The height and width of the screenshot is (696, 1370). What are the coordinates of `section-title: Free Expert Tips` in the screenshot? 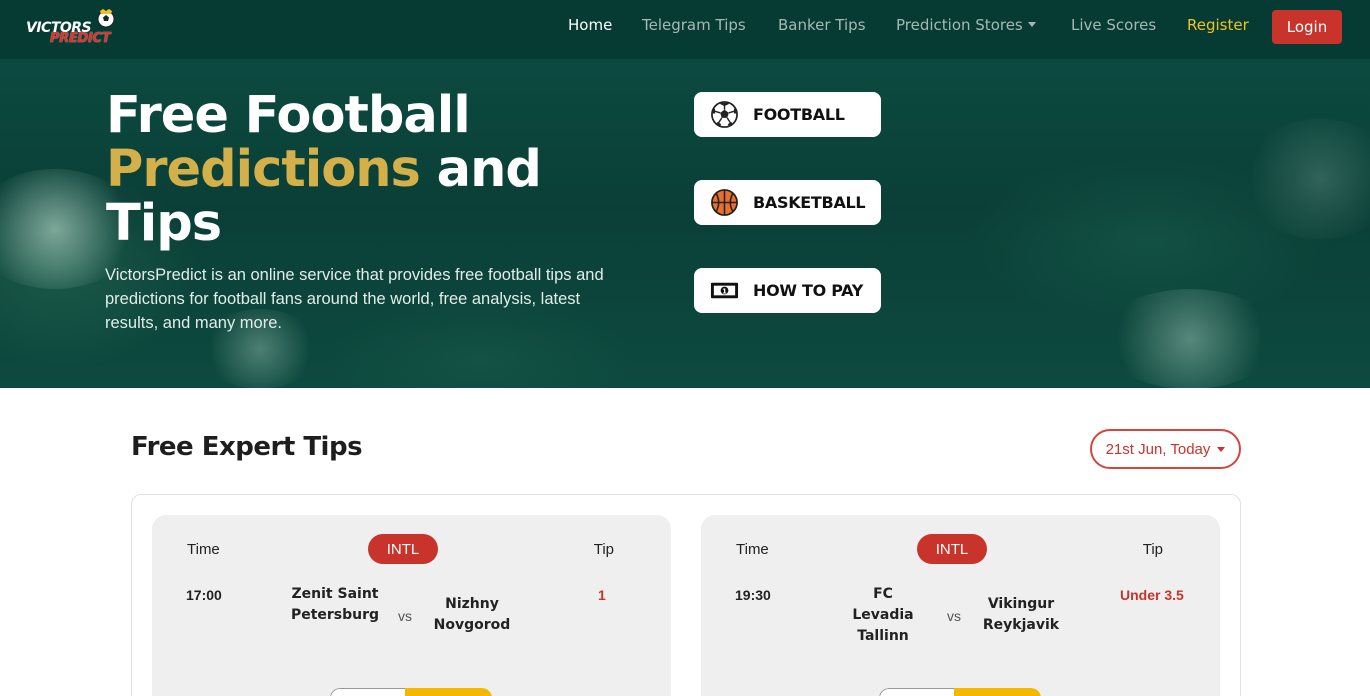 It's located at (247, 447).